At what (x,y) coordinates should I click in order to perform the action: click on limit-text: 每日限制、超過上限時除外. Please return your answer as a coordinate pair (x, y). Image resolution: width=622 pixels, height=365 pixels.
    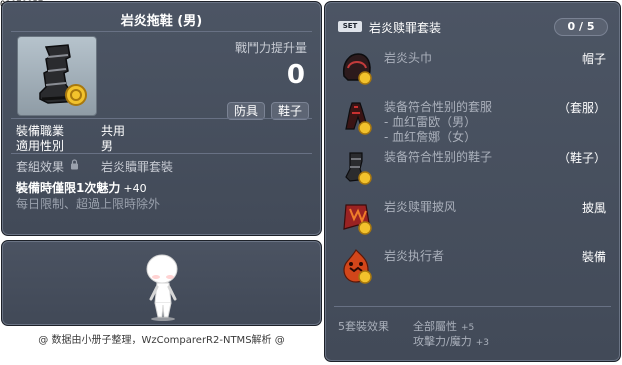
    Looking at the image, I should click on (88, 204).